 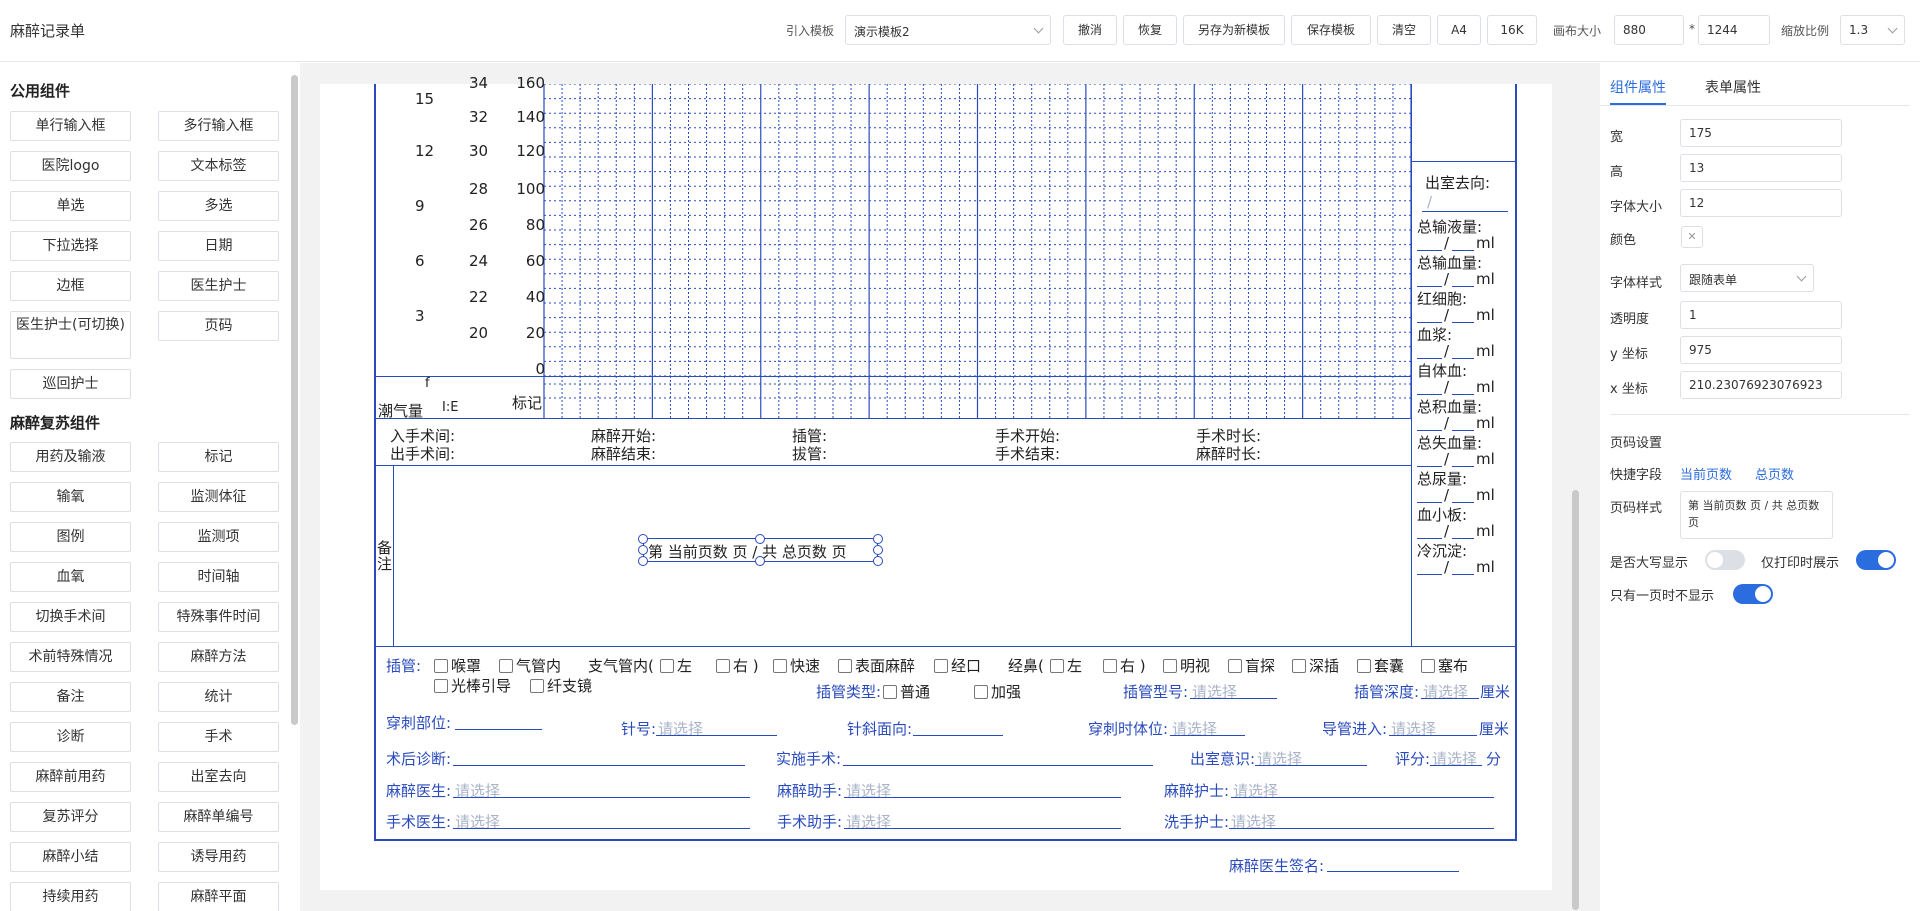 What do you see at coordinates (1761, 203) in the screenshot?
I see `property-input: 12` at bounding box center [1761, 203].